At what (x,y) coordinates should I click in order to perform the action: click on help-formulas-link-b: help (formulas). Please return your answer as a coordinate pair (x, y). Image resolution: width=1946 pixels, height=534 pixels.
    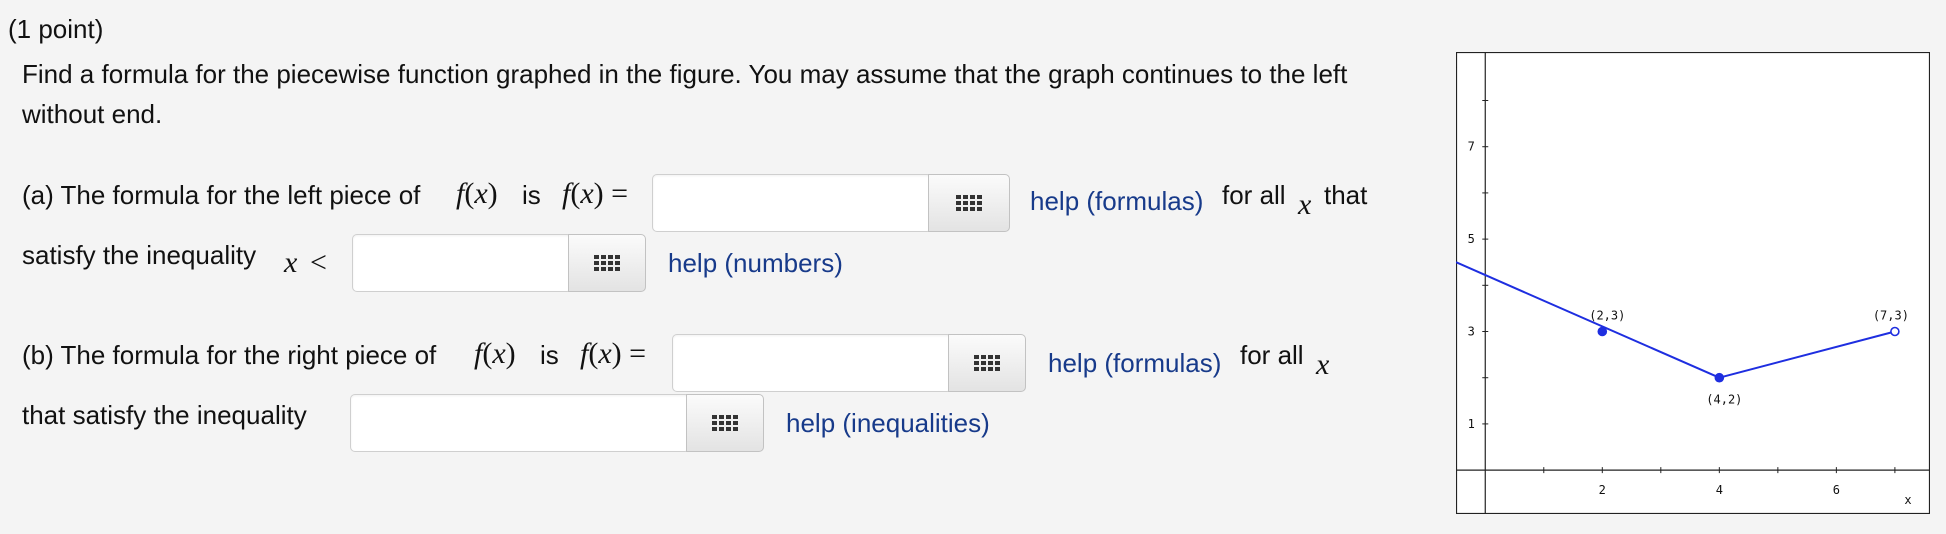
    Looking at the image, I should click on (1134, 363).